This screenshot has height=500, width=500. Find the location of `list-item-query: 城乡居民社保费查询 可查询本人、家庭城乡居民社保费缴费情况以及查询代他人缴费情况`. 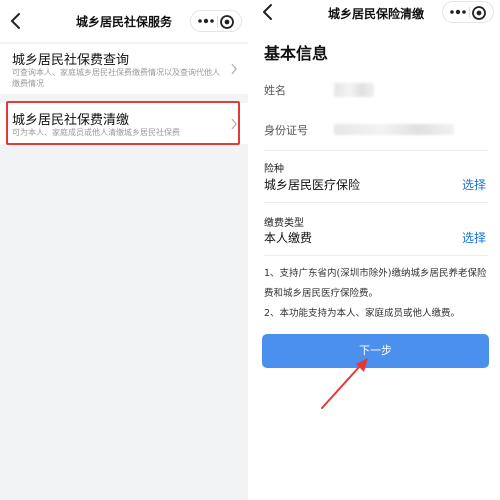

list-item-query: 城乡居民社保费查询 可查询本人、家庭城乡居民社保费缴费情况以及查询代他人缴费情况 is located at coordinates (124, 69).